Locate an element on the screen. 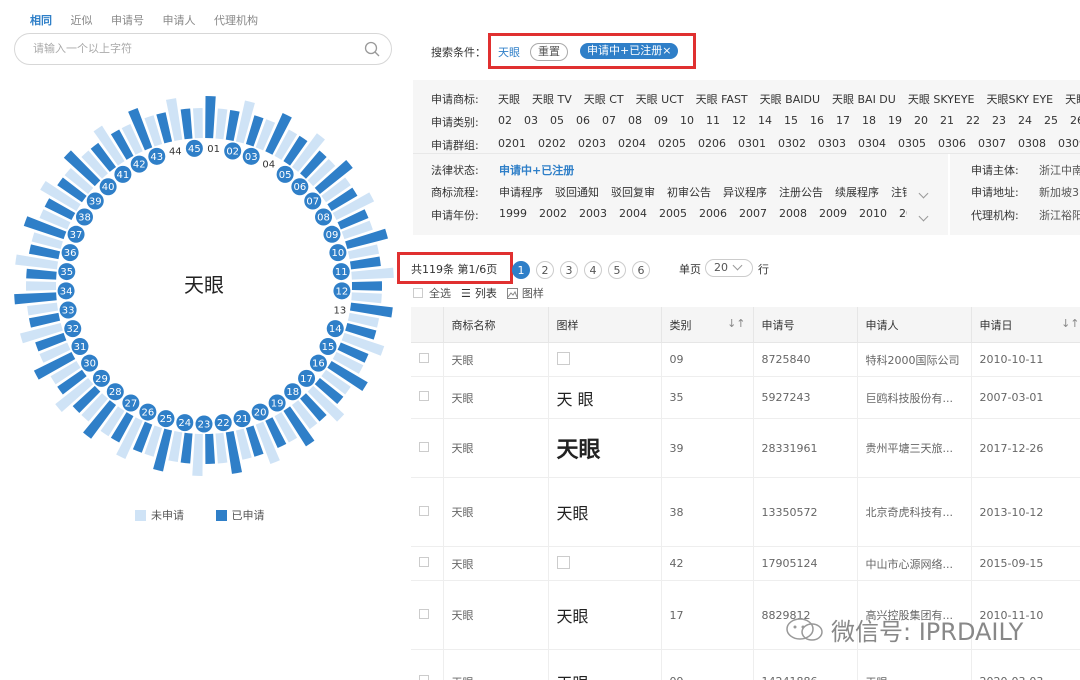 This screenshot has width=1080, height=680. class-circle-24: 24 is located at coordinates (185, 423).